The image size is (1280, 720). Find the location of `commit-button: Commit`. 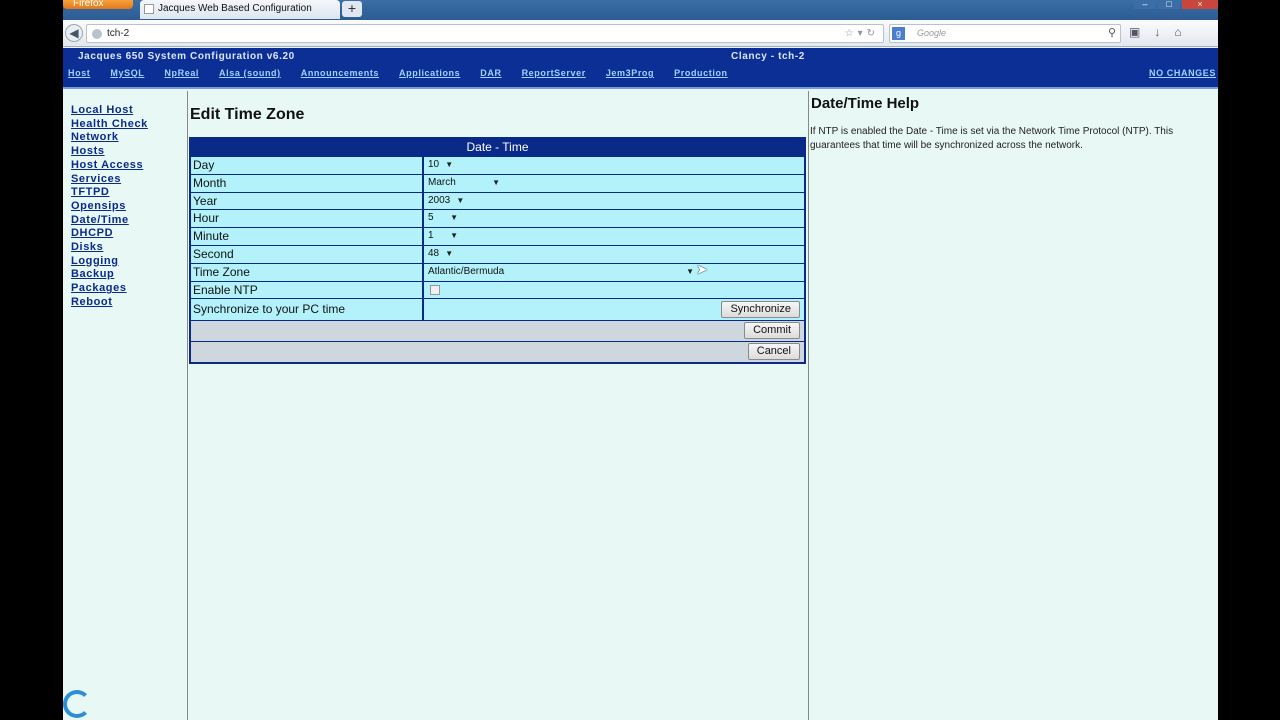

commit-button: Commit is located at coordinates (772, 331).